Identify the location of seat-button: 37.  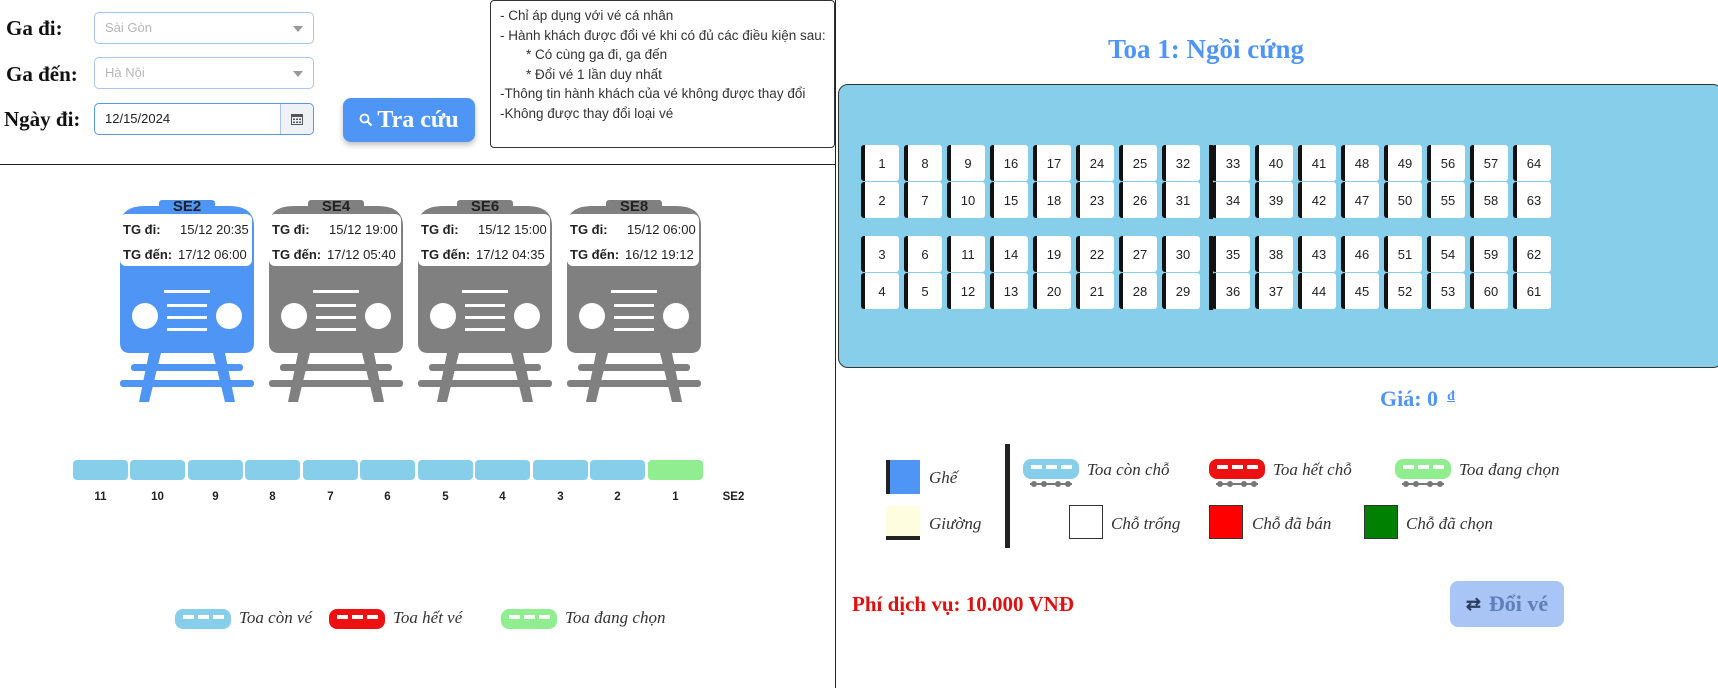
(1274, 291).